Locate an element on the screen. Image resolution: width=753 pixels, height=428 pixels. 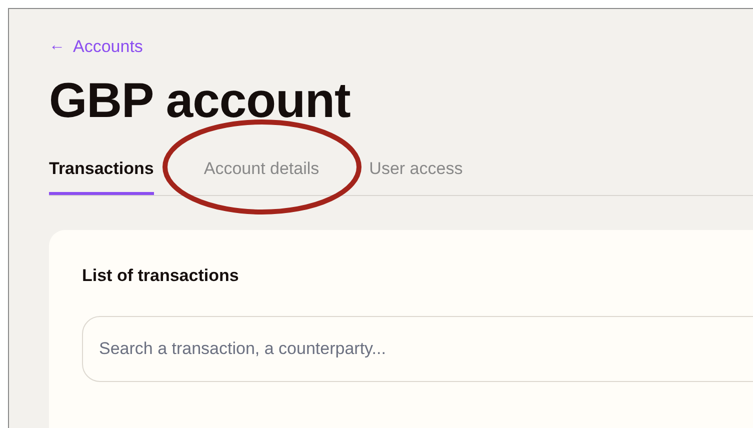
tab: Transactions is located at coordinates (101, 175).